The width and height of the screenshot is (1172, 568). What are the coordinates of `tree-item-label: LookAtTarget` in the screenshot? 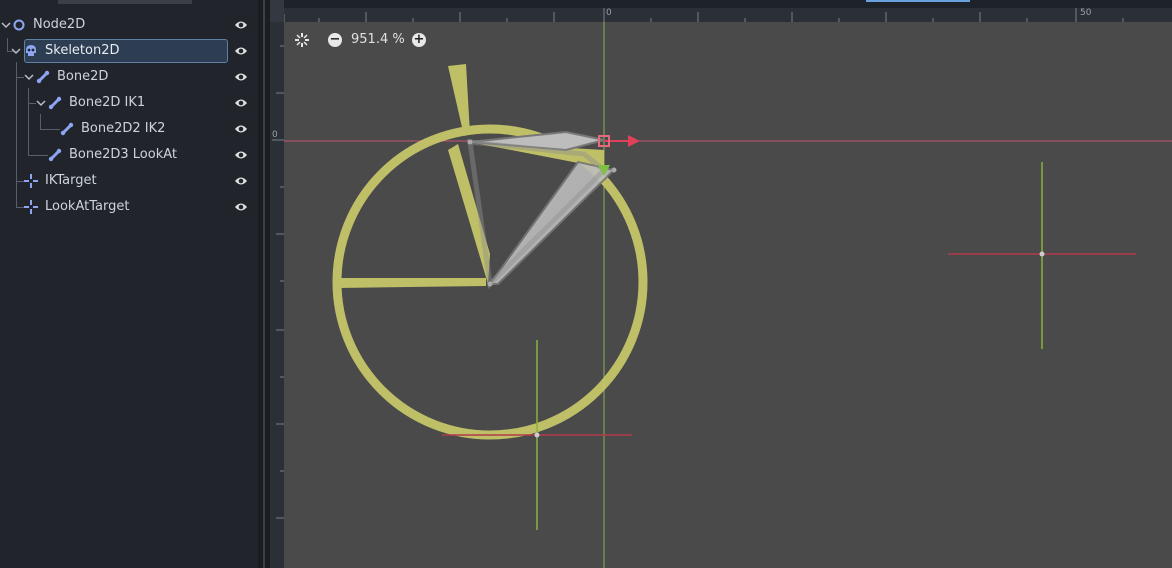 It's located at (87, 206).